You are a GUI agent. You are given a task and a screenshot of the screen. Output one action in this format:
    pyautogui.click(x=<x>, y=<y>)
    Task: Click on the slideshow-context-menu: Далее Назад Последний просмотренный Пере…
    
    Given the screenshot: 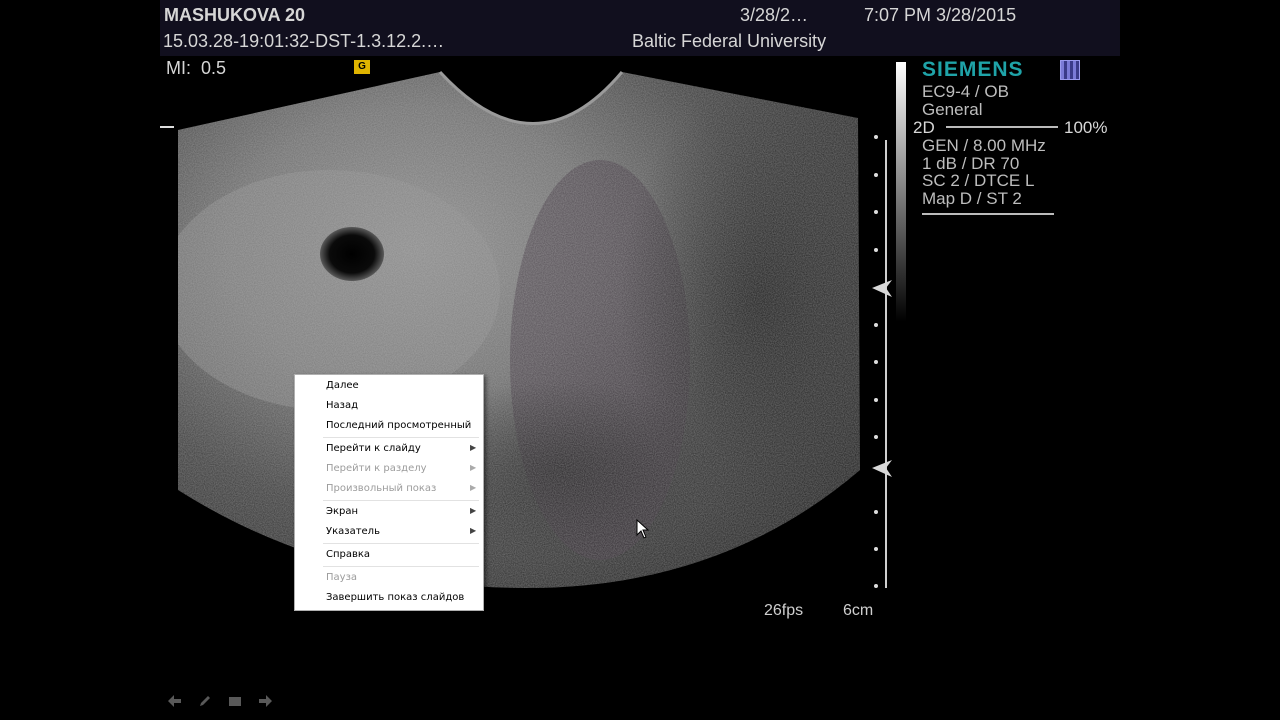 What is the action you would take?
    pyautogui.click(x=389, y=492)
    